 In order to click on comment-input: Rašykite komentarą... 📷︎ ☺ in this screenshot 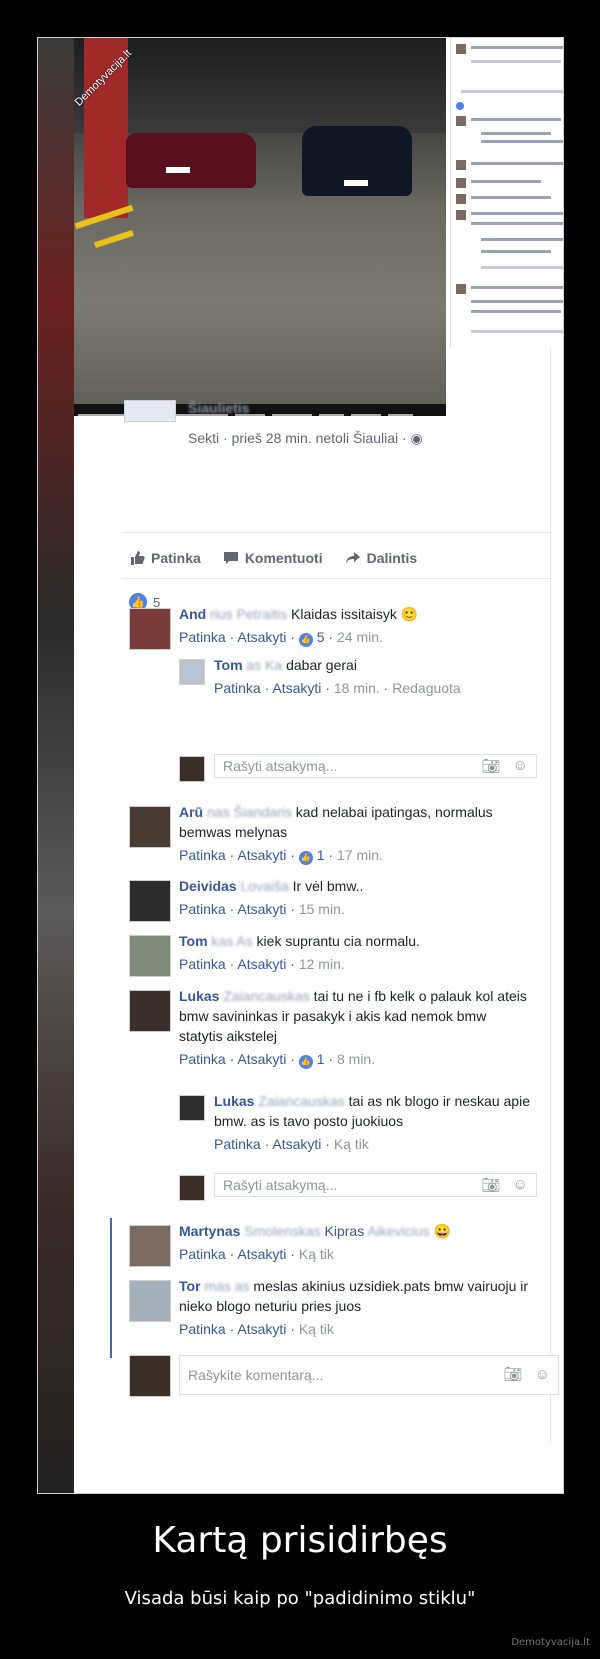, I will do `click(369, 1375)`.